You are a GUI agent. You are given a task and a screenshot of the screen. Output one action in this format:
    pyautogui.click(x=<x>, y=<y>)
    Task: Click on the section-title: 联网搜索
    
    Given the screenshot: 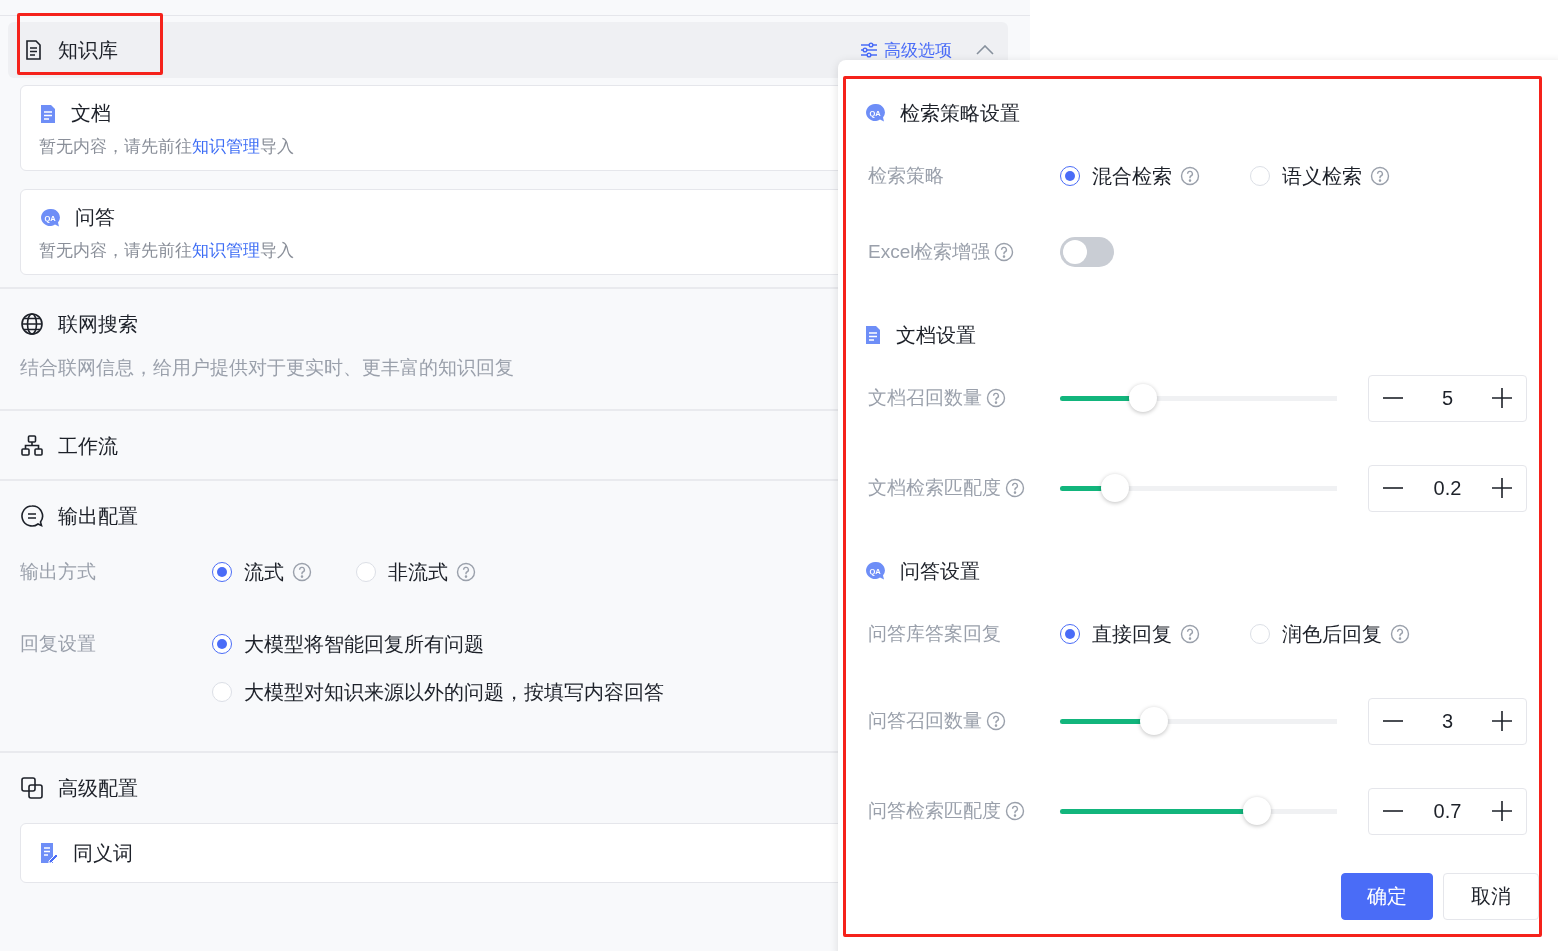 What is the action you would take?
    pyautogui.click(x=98, y=324)
    